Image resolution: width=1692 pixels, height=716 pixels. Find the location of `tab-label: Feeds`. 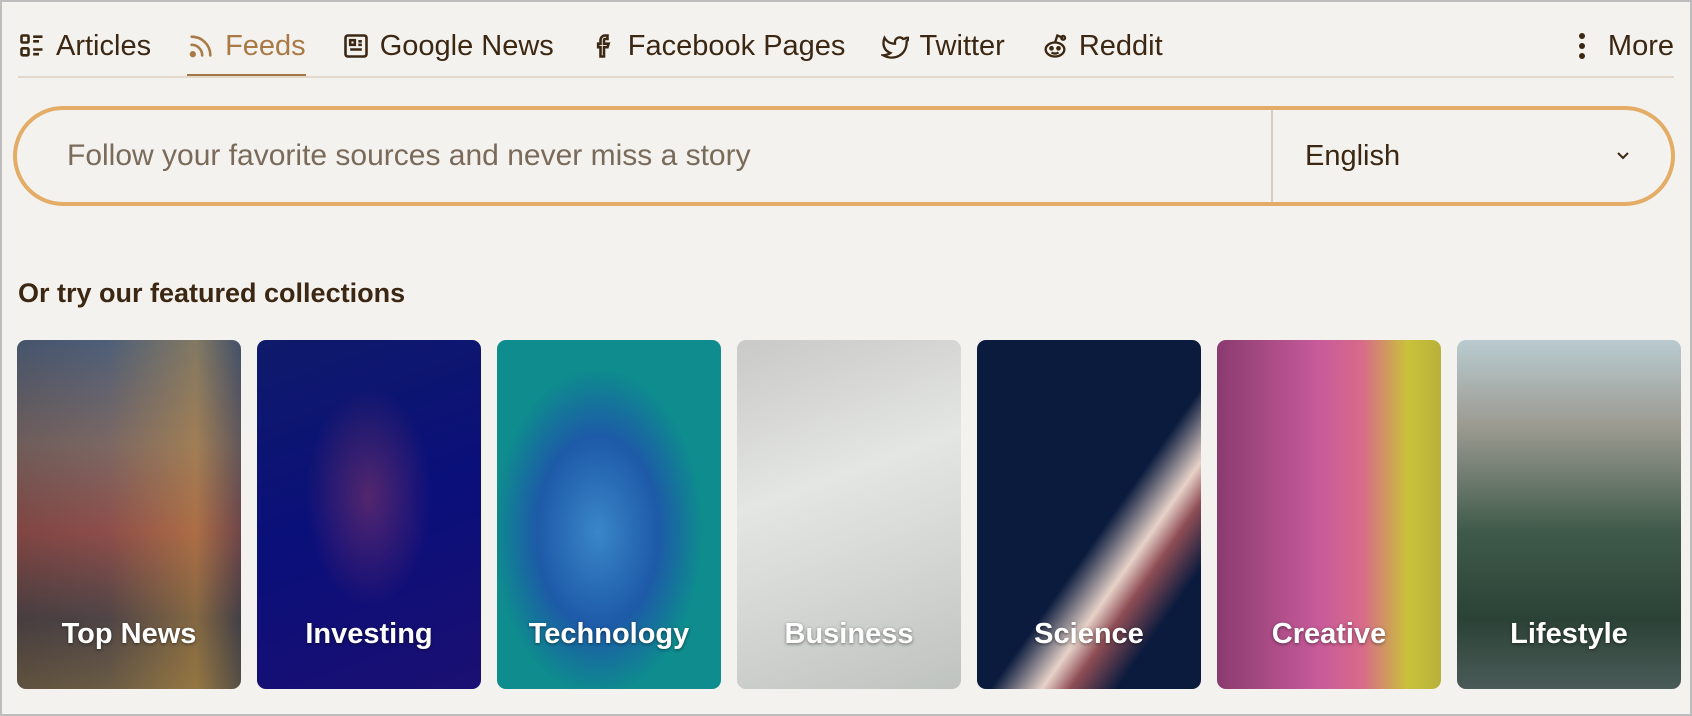

tab-label: Feeds is located at coordinates (265, 45).